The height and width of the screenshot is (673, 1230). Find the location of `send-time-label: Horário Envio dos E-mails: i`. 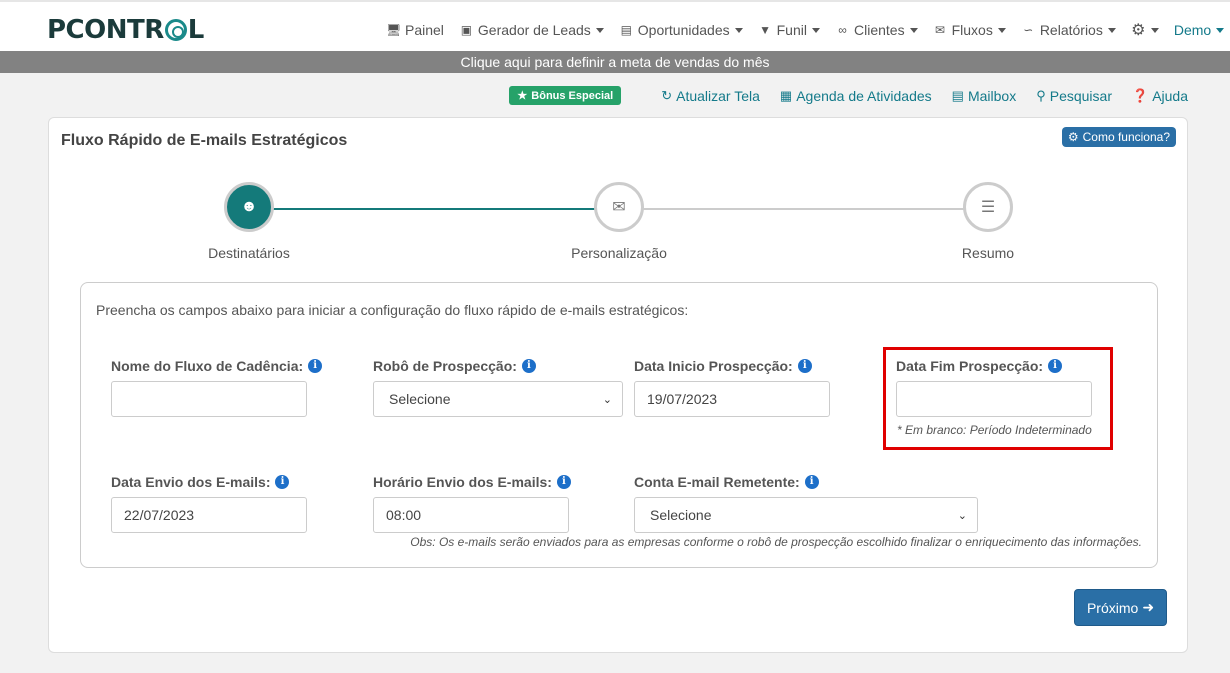

send-time-label: Horário Envio dos E-mails: i is located at coordinates (472, 482).